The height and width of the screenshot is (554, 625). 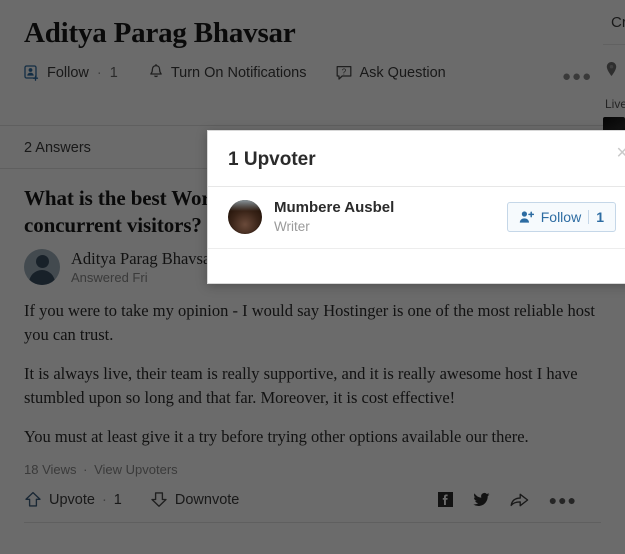 What do you see at coordinates (416, 159) in the screenshot?
I see `modal-header: 1 Upvoter ×` at bounding box center [416, 159].